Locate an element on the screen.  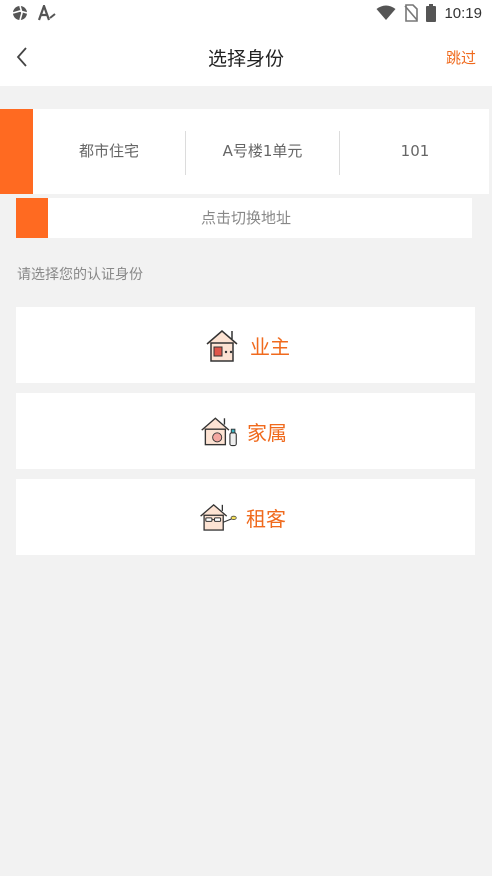
skip-button: 跳过 is located at coordinates (461, 57).